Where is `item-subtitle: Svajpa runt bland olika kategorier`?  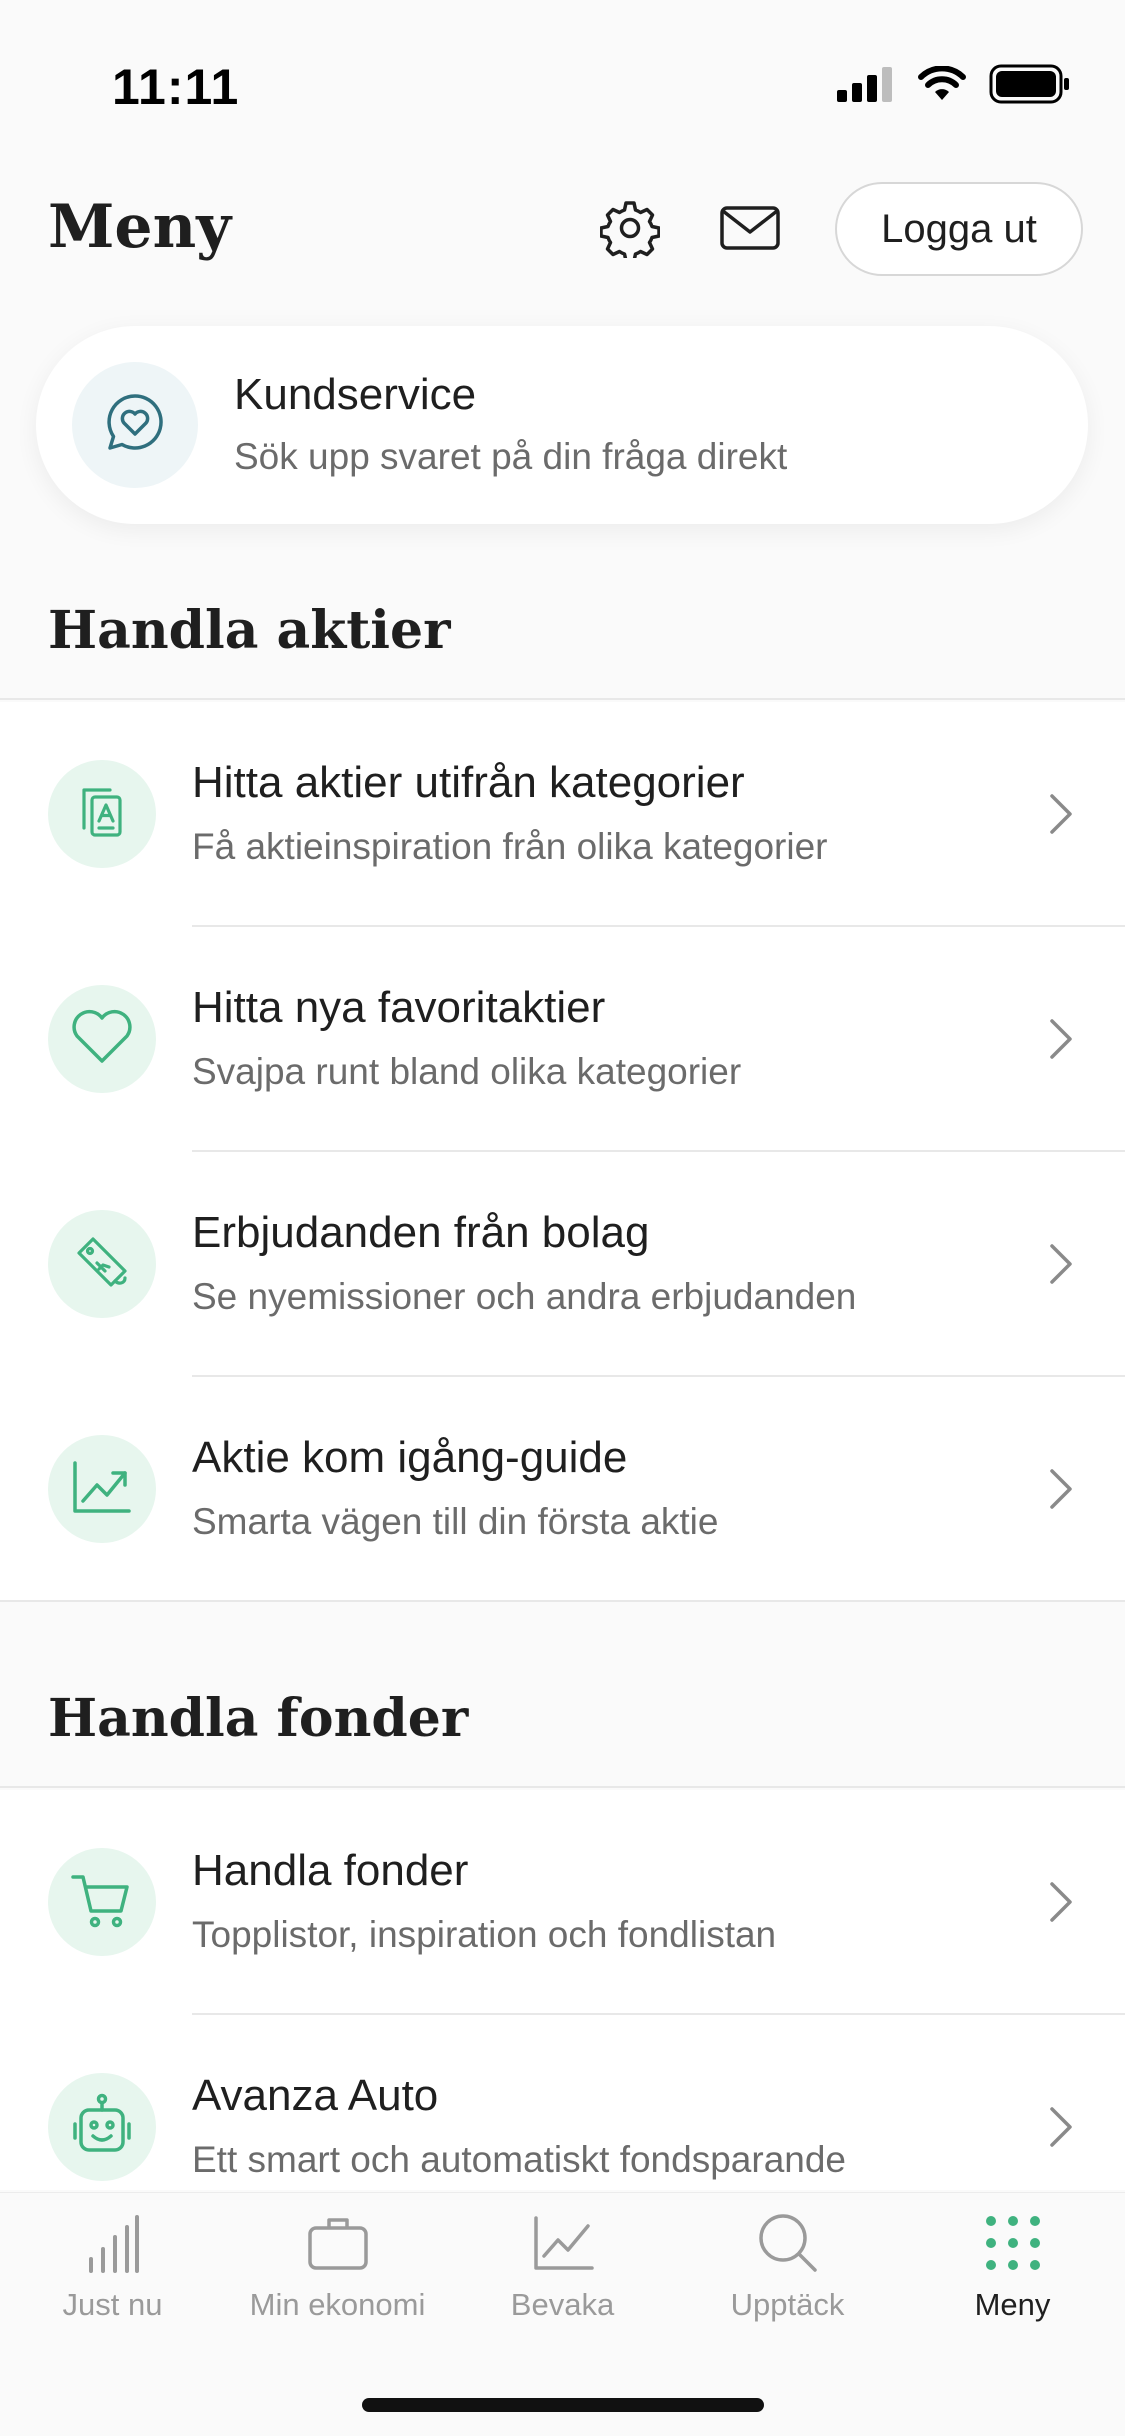
item-subtitle: Svajpa runt bland olika kategorier is located at coordinates (467, 1071).